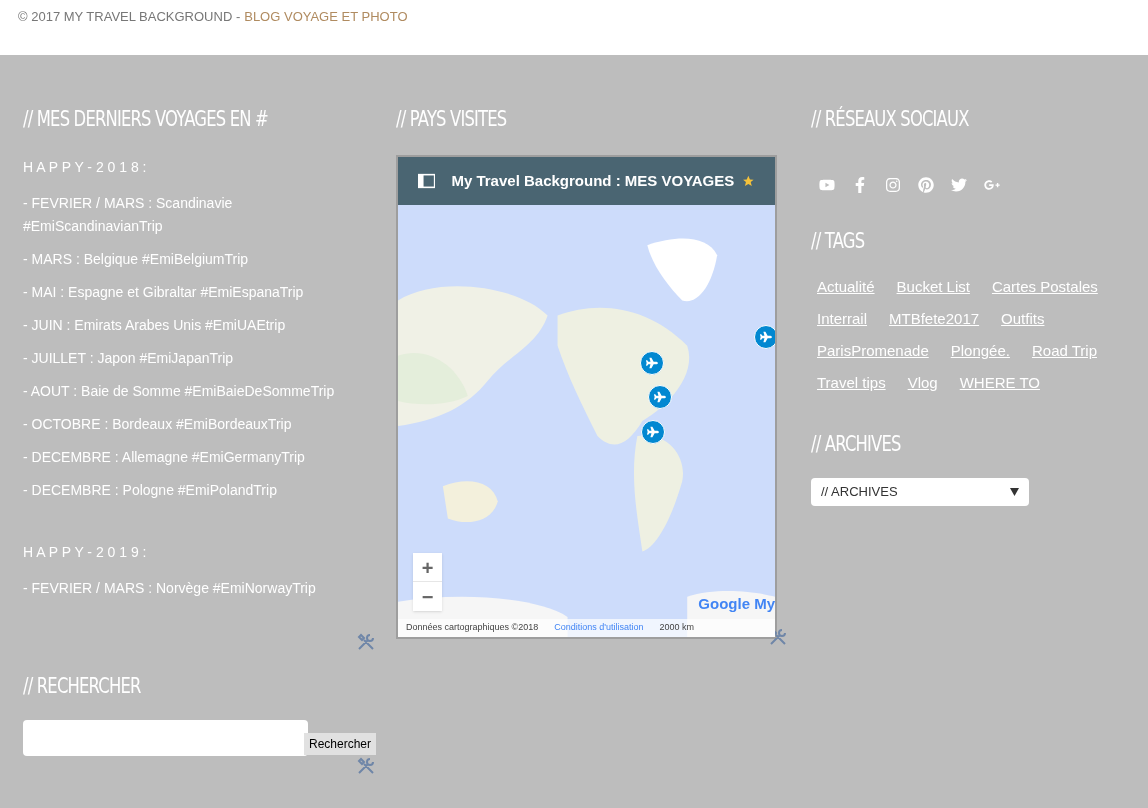  What do you see at coordinates (158, 424) in the screenshot?
I see `trip-entry: - OCTOBRE : Bordeaux #EmiBordeauxTrip` at bounding box center [158, 424].